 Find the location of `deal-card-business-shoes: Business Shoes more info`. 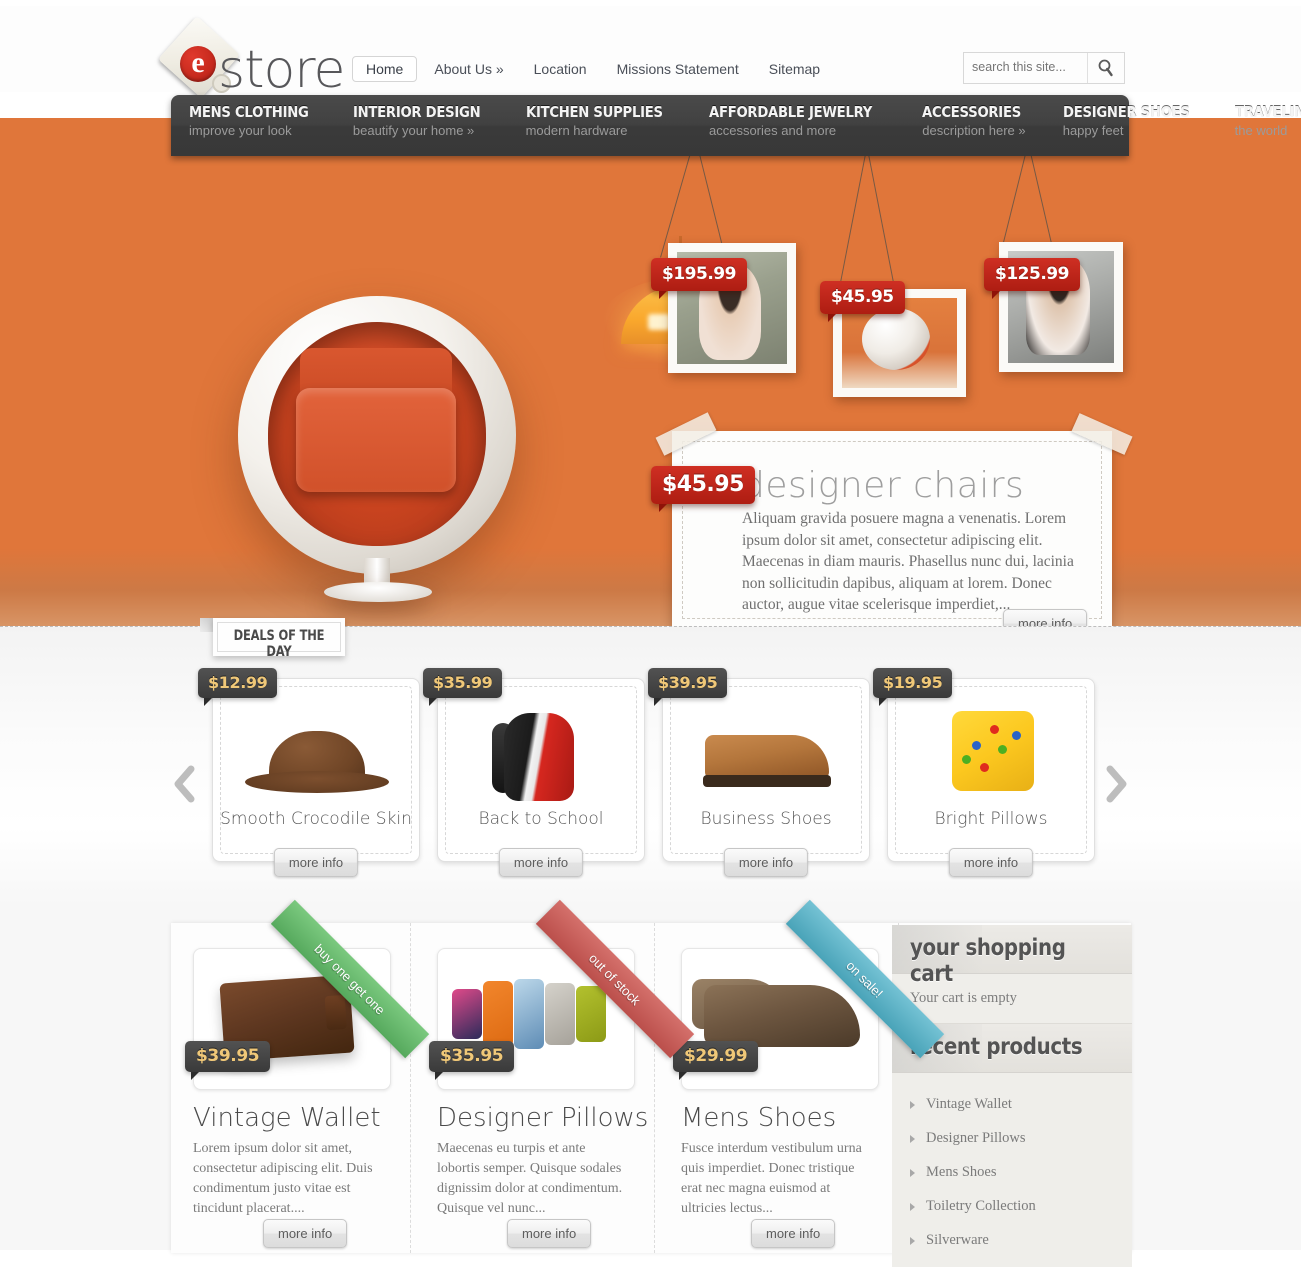

deal-card-business-shoes: Business Shoes more info is located at coordinates (766, 777).